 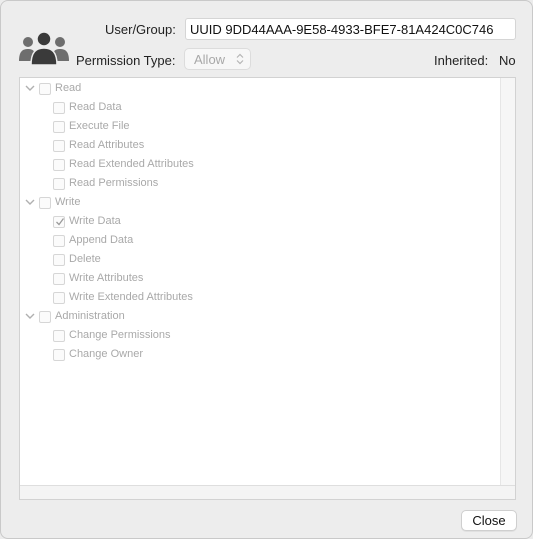 What do you see at coordinates (461, 60) in the screenshot?
I see `inherited-label: Inherited:` at bounding box center [461, 60].